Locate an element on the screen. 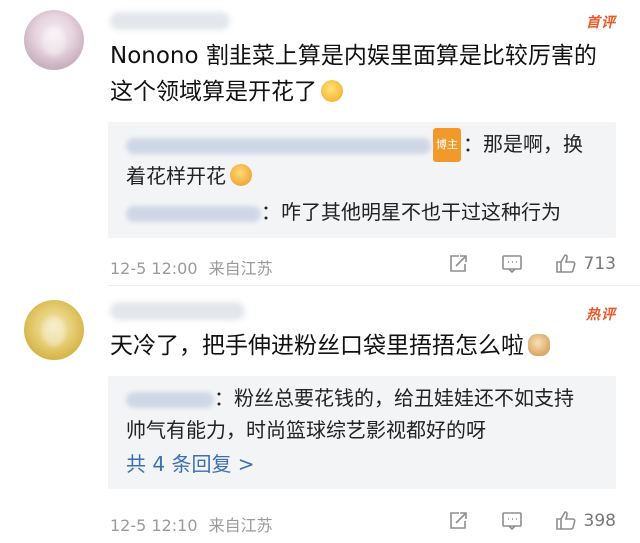  doge-emoji-icon is located at coordinates (539, 345).